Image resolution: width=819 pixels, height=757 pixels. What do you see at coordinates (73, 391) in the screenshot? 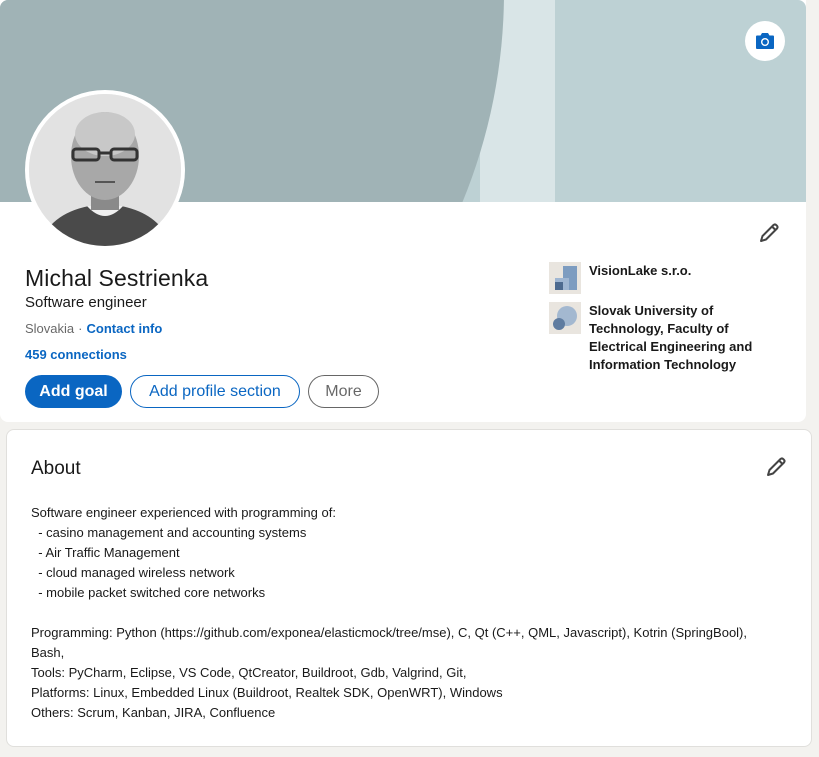
I see `add-goal-button: Add goal` at bounding box center [73, 391].